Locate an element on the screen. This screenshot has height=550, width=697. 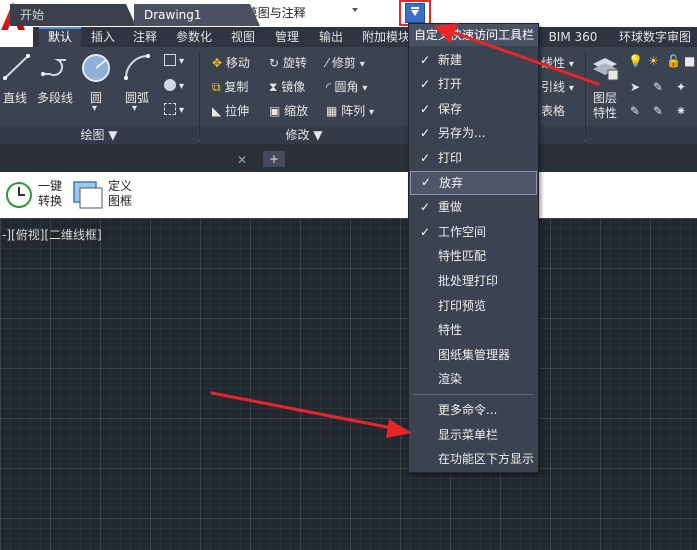
stretch-button: ◣ 拉伸 is located at coordinates (230, 110).